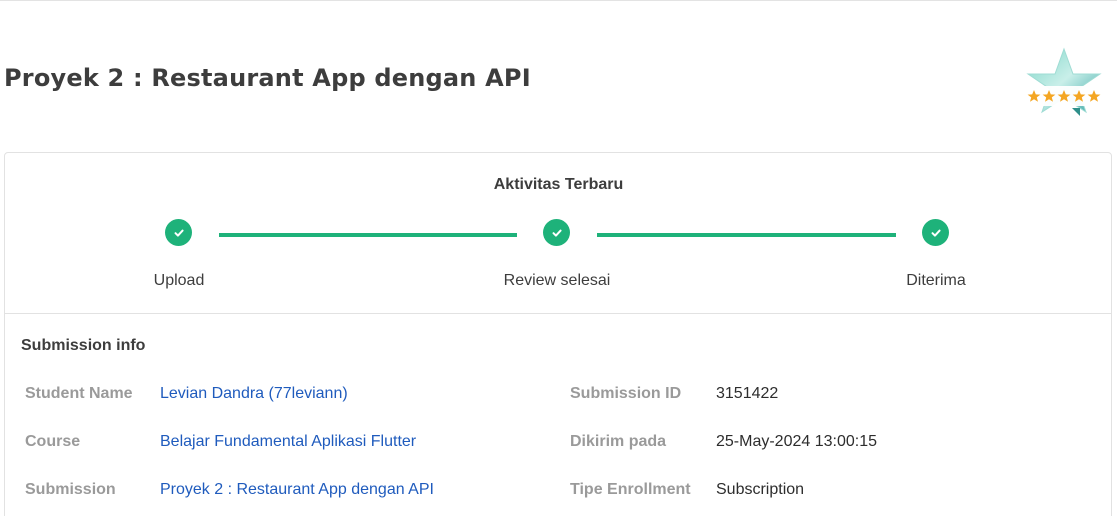 This screenshot has height=516, width=1117. Describe the element at coordinates (297, 490) in the screenshot. I see `submission-link: Proyek 2 : Restaurant App dengan API` at that location.